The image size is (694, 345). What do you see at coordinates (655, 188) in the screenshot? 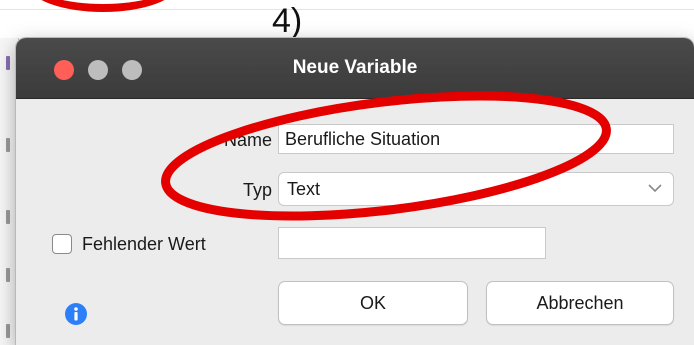
I see `chevron-down-icon` at bounding box center [655, 188].